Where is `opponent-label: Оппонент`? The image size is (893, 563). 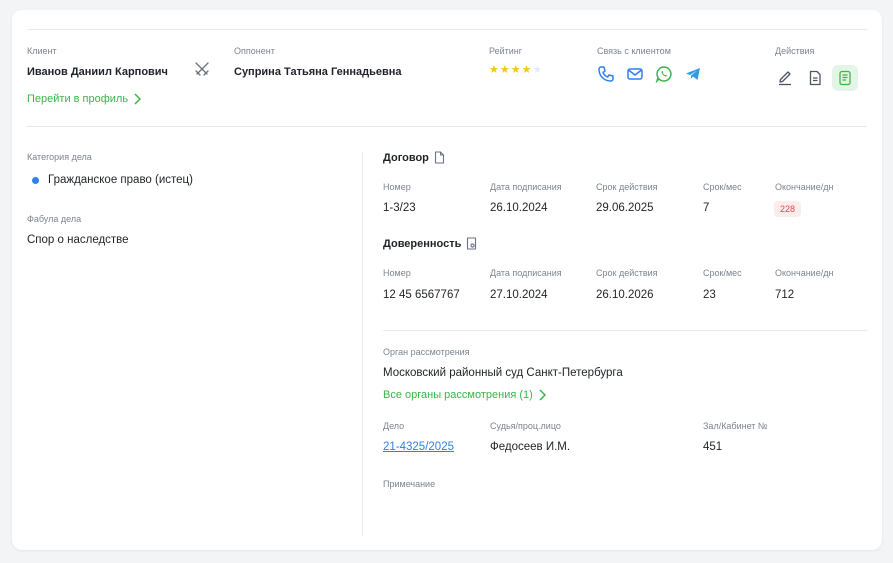 opponent-label: Оппонент is located at coordinates (254, 51).